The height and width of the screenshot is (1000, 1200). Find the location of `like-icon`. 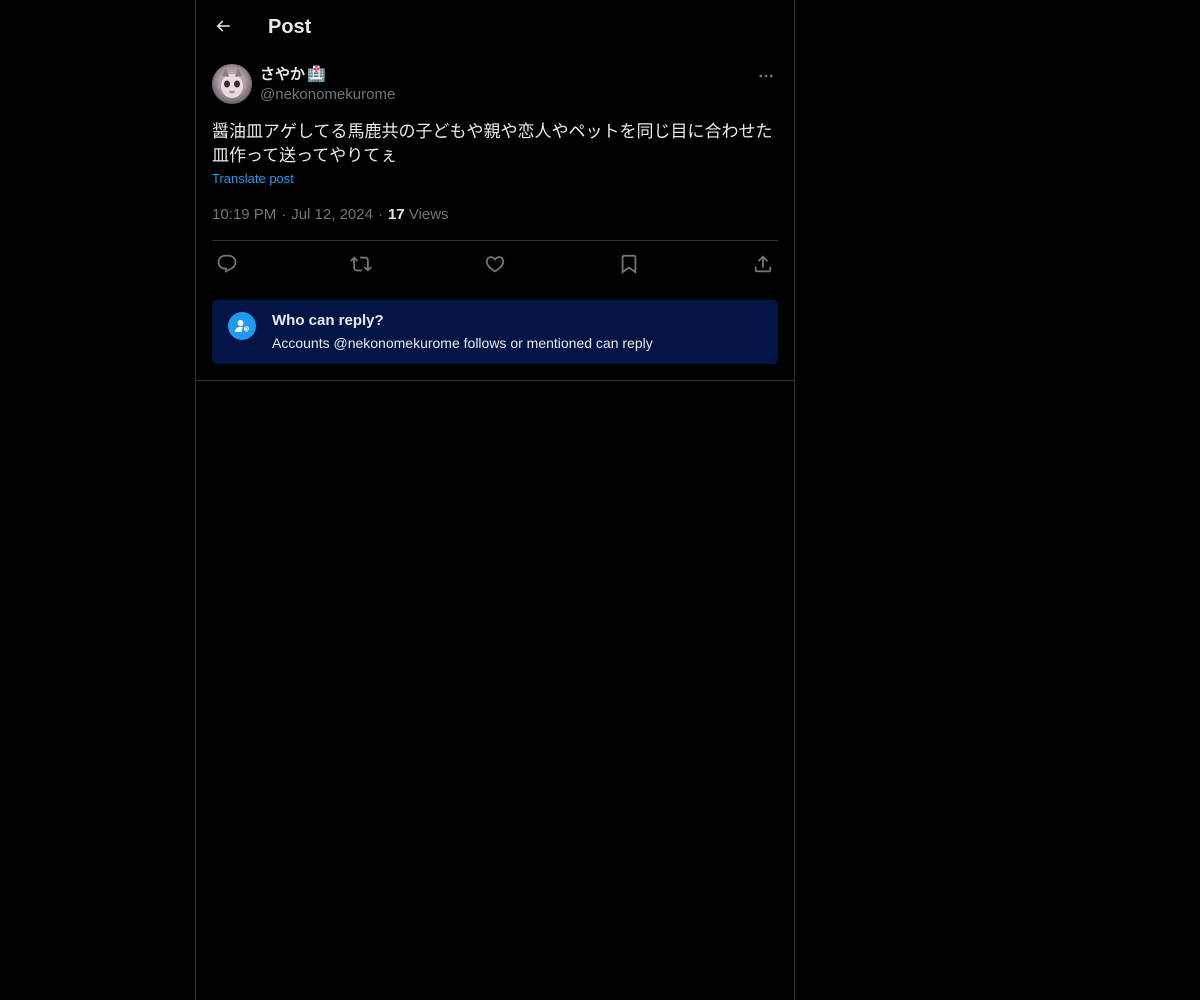

like-icon is located at coordinates (495, 264).